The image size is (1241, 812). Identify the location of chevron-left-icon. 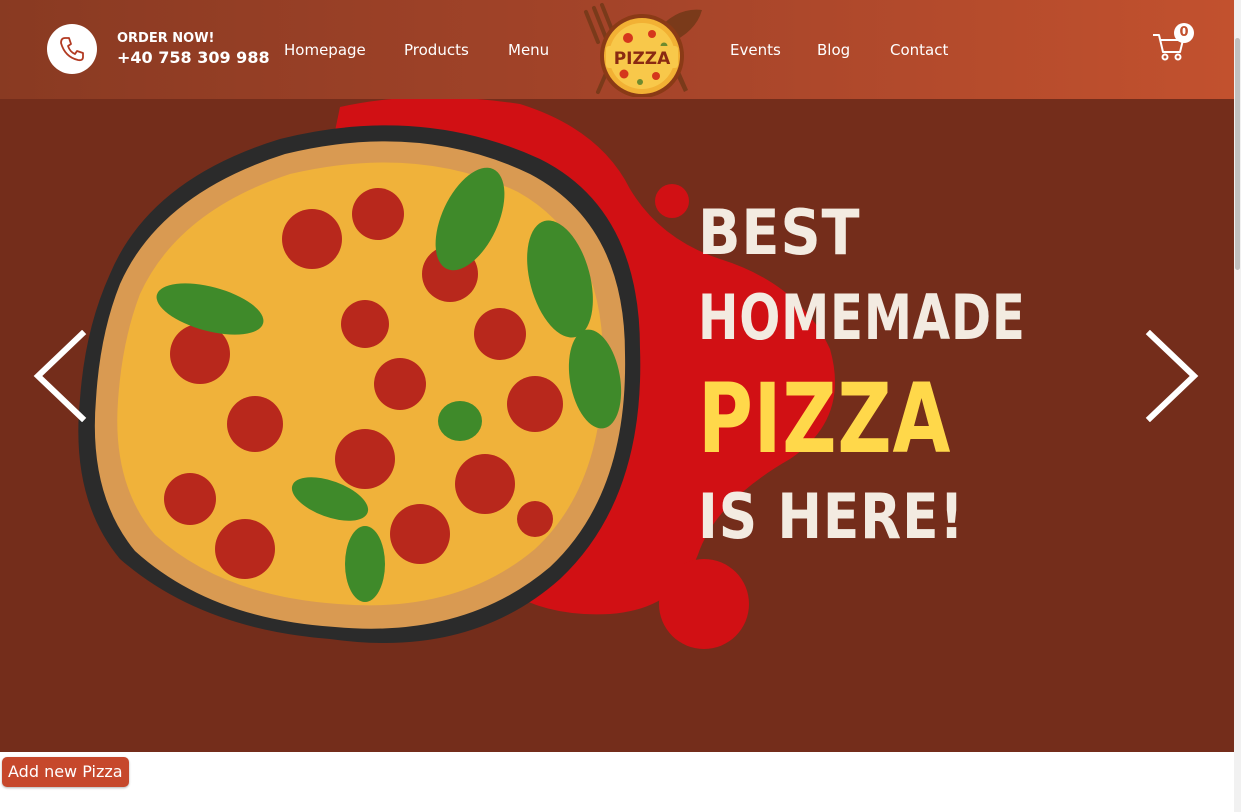
(60, 376).